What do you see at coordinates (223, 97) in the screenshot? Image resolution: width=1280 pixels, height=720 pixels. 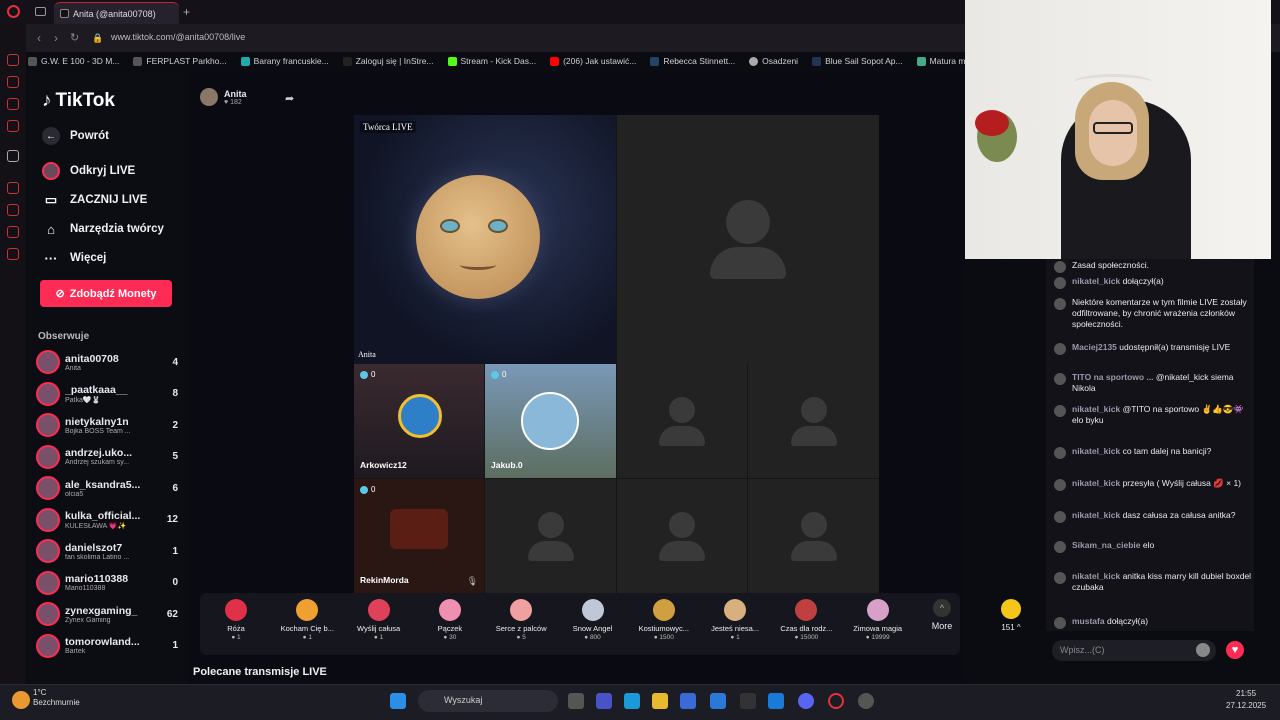 I see `host-info: Anita ♥ 182` at bounding box center [223, 97].